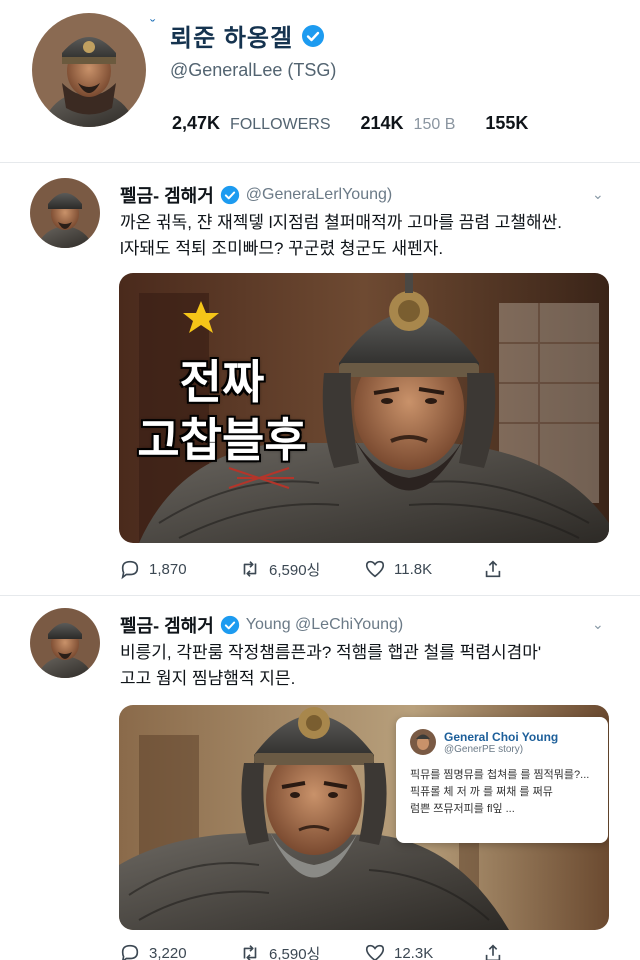 The image size is (640, 960). I want to click on image-overlay-text: 전짜 고찹블후, so click(222, 411).